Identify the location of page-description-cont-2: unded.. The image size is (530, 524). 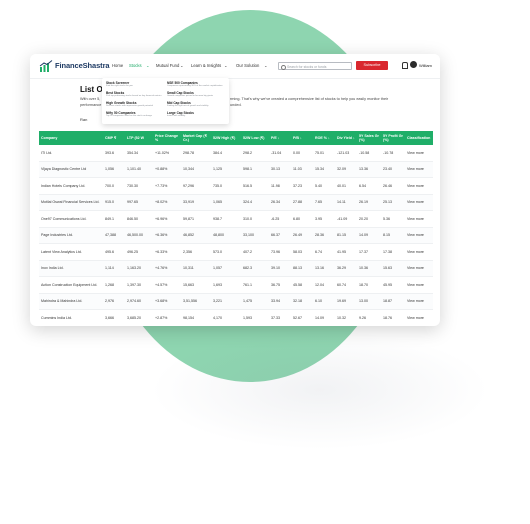
(236, 105).